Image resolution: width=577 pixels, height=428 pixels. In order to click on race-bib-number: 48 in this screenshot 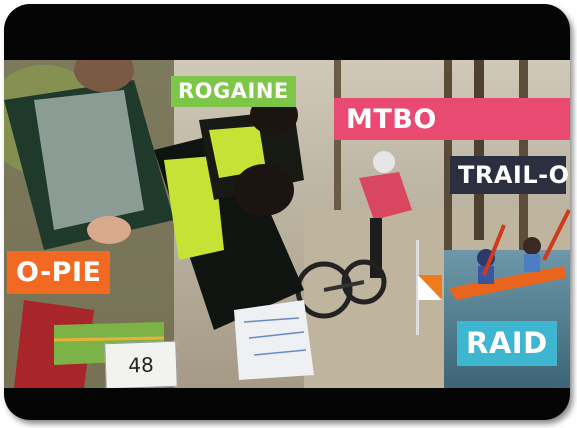, I will do `click(141, 364)`.